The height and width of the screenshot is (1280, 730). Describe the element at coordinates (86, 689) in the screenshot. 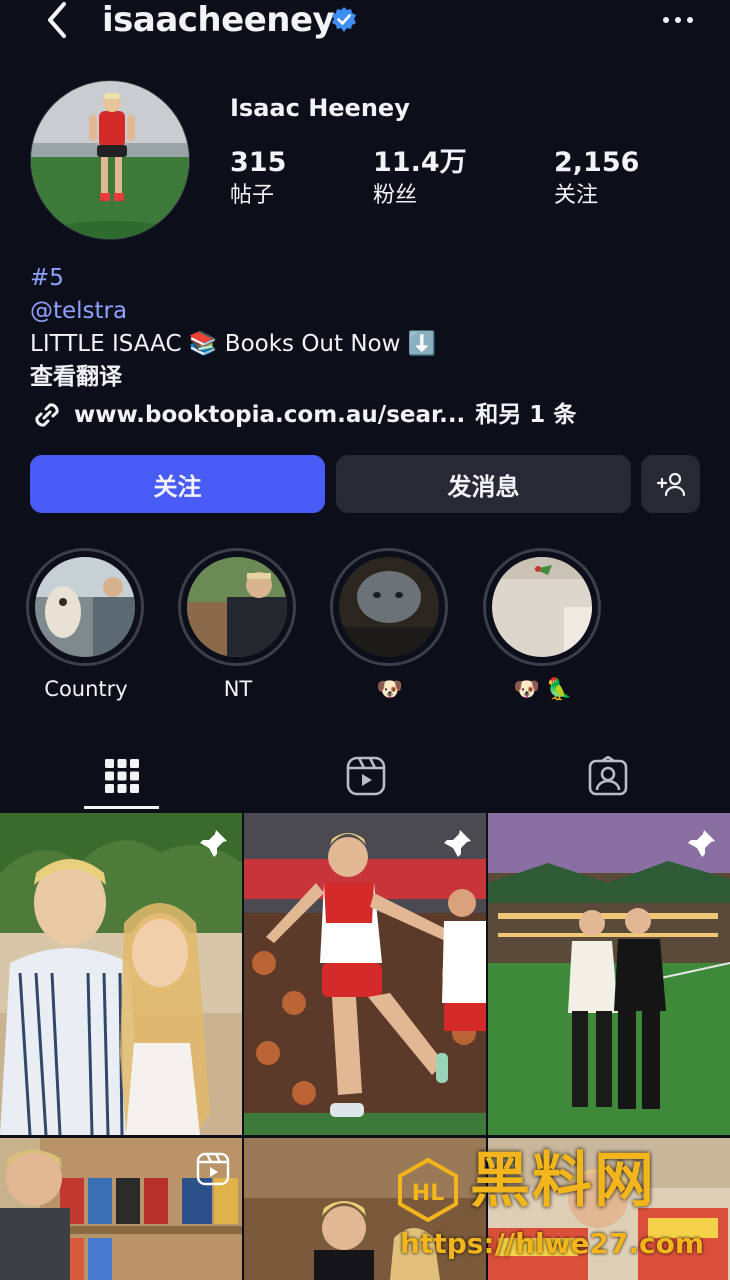

I see `highlight-label: Country` at that location.